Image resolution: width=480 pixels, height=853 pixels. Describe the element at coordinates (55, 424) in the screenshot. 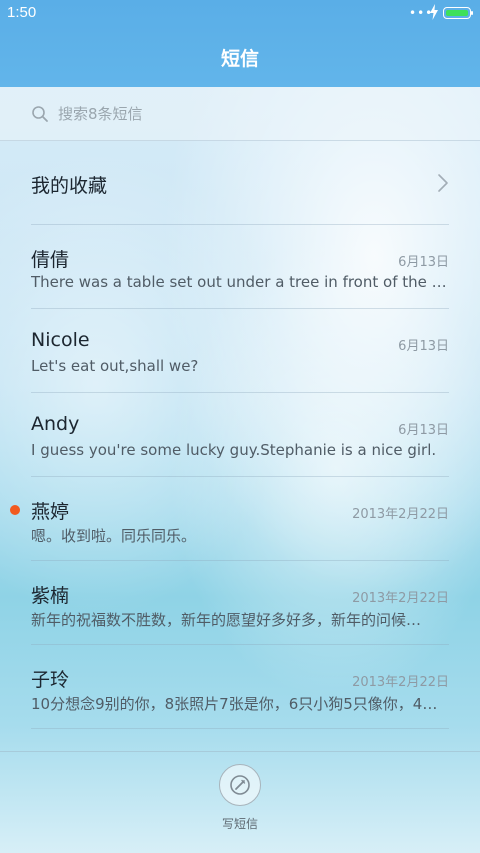

I see `contact-name: Andy` at that location.